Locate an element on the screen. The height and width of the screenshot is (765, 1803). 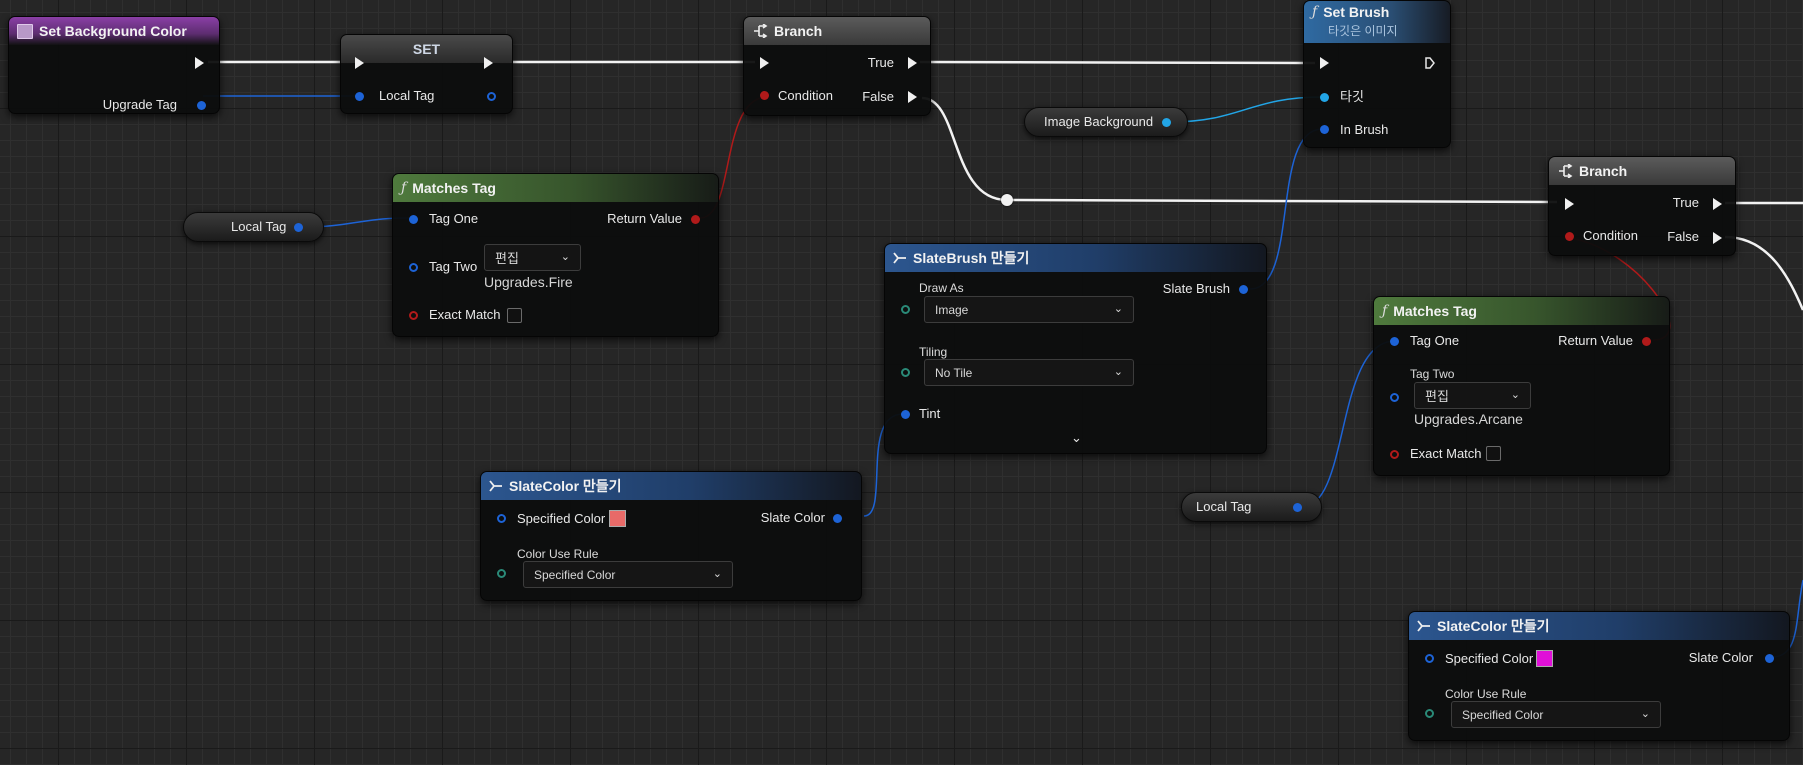
slatebrush-title: SlateBrush 만들기 is located at coordinates (971, 258).